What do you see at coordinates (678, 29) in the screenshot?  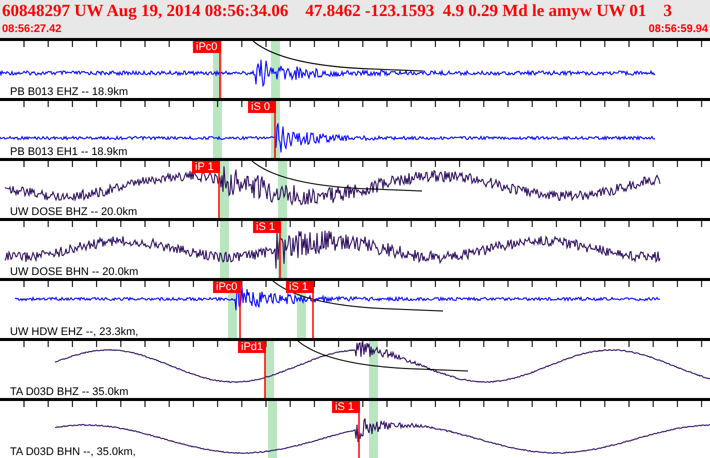 I see `end-time: 08:56:59.94` at bounding box center [678, 29].